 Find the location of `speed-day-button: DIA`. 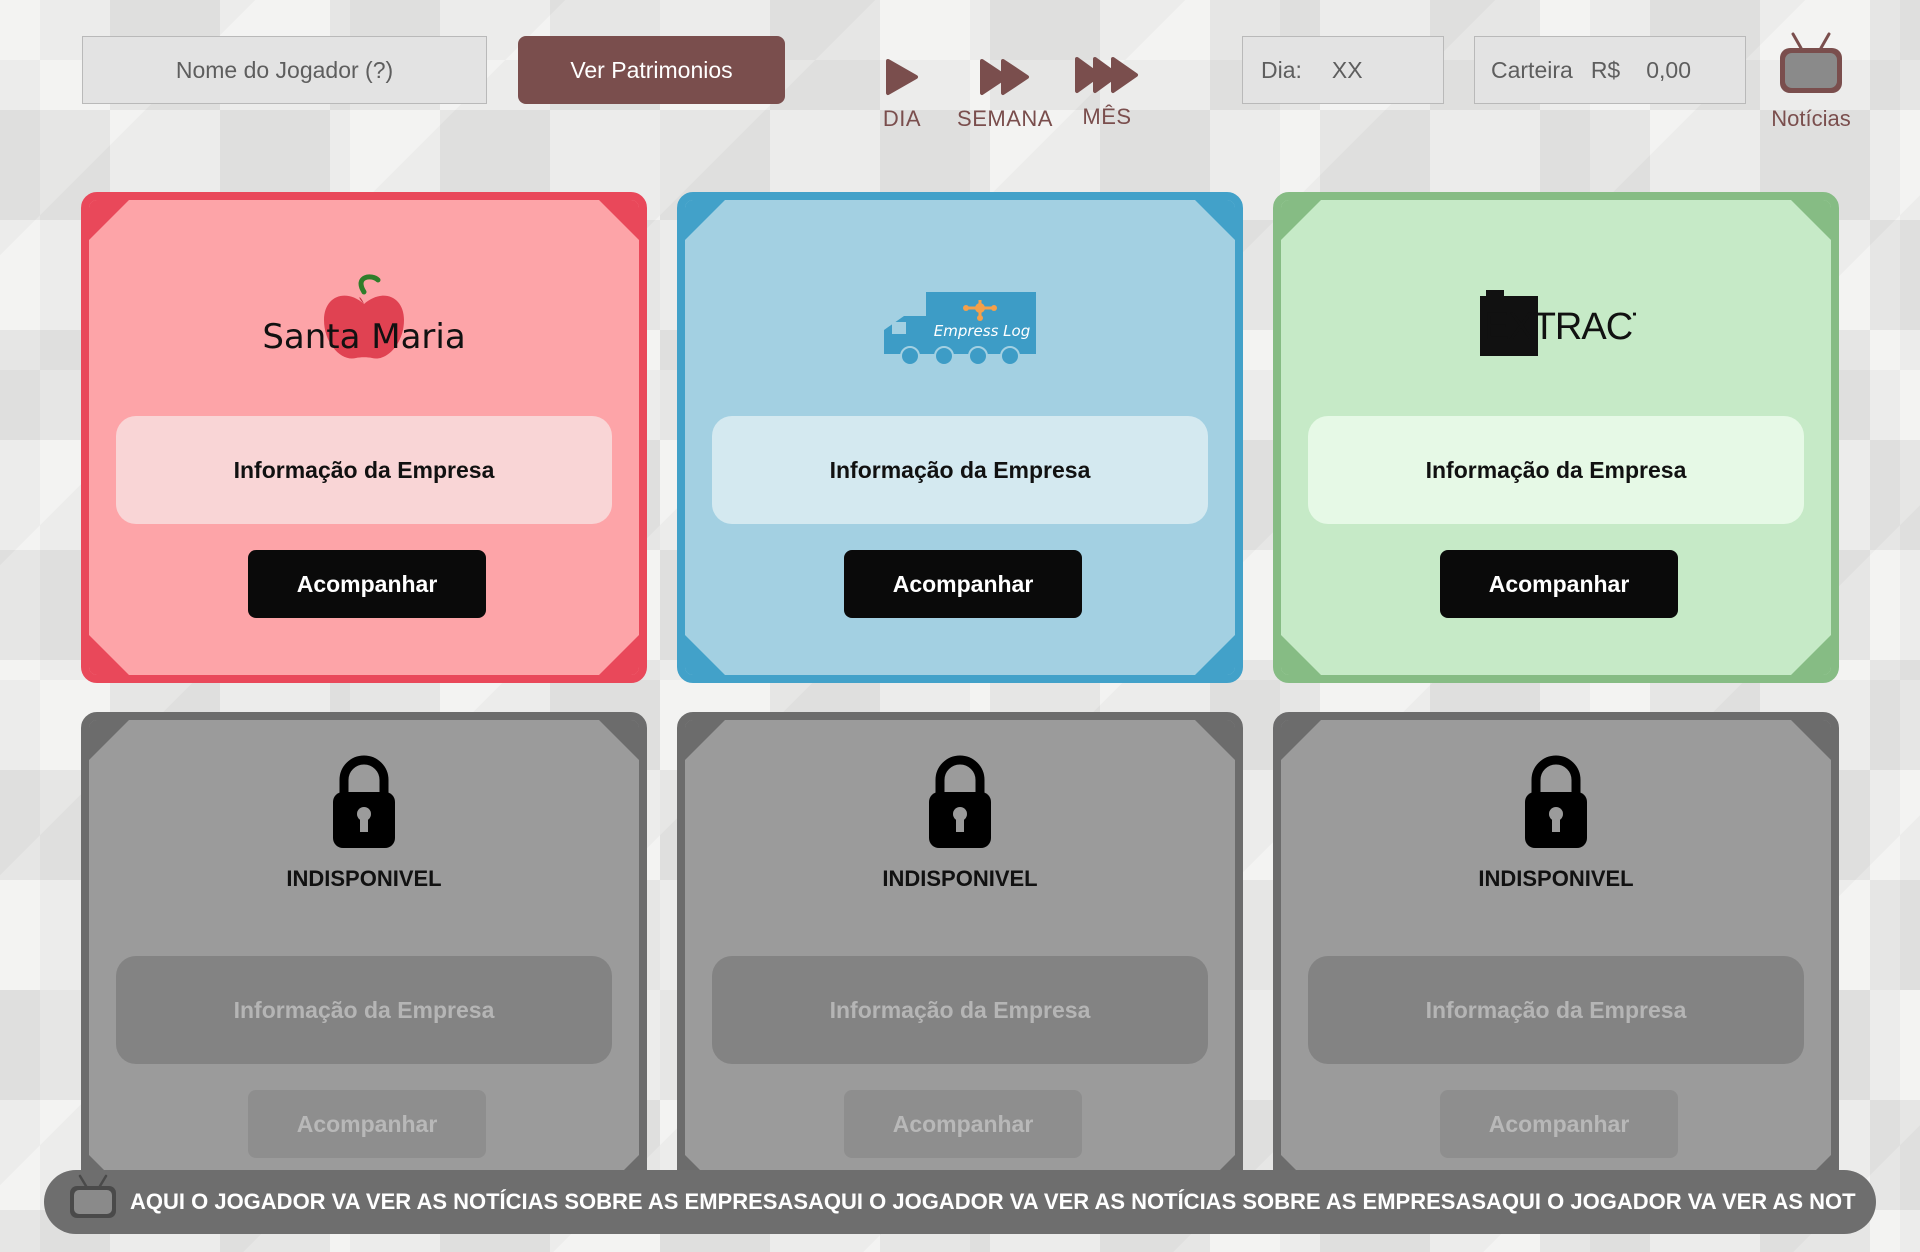

speed-day-button: DIA is located at coordinates (902, 95).